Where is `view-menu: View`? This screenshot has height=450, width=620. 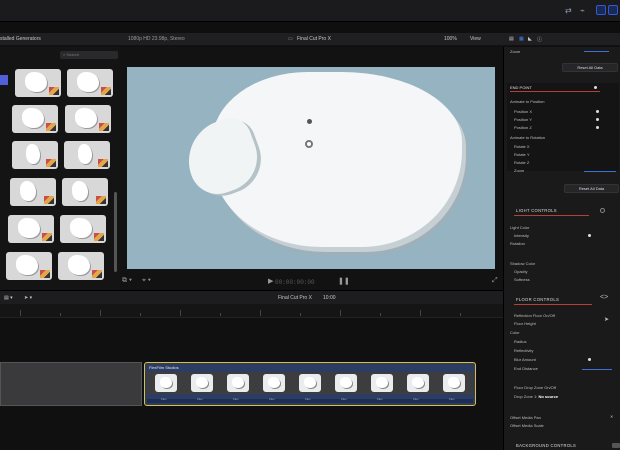
view-menu: View is located at coordinates (475, 39).